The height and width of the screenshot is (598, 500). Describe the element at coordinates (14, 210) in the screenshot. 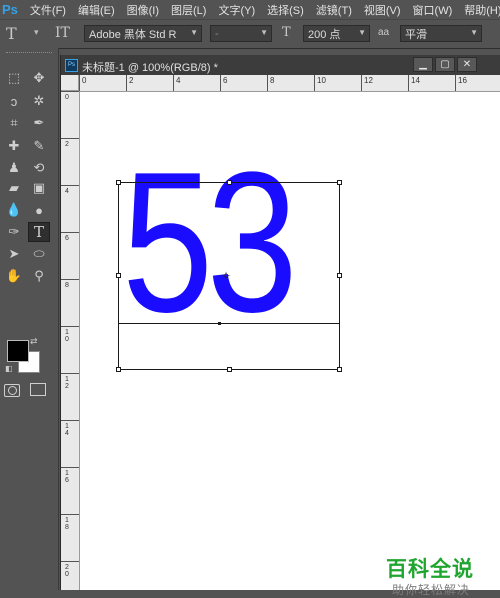

I see `blur-tool-icon: 💧` at that location.